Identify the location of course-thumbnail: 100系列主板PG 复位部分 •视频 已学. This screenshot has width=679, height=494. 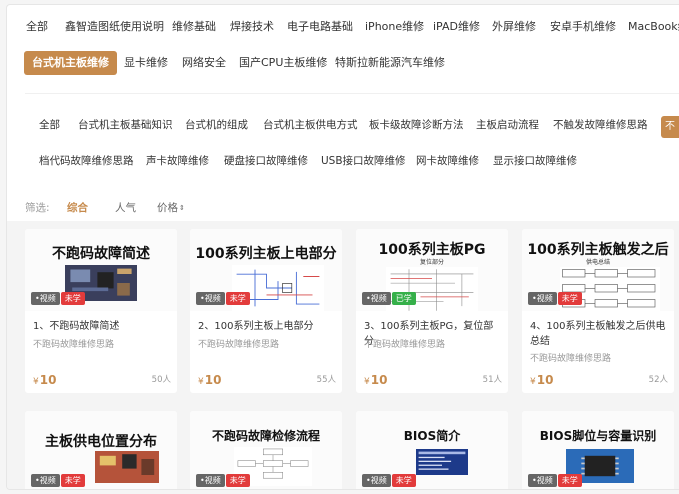
(432, 270).